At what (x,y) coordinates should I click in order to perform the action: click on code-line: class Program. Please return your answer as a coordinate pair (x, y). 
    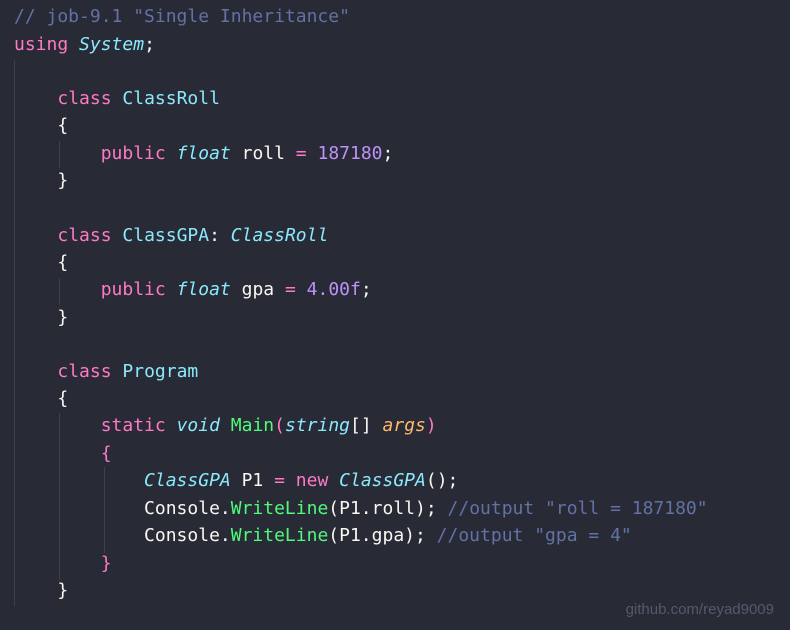
    Looking at the image, I should click on (106, 371).